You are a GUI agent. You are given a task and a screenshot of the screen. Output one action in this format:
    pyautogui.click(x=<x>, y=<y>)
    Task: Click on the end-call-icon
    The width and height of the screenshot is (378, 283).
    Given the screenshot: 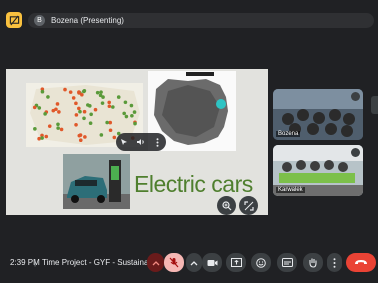 What is the action you would take?
    pyautogui.click(x=361, y=262)
    